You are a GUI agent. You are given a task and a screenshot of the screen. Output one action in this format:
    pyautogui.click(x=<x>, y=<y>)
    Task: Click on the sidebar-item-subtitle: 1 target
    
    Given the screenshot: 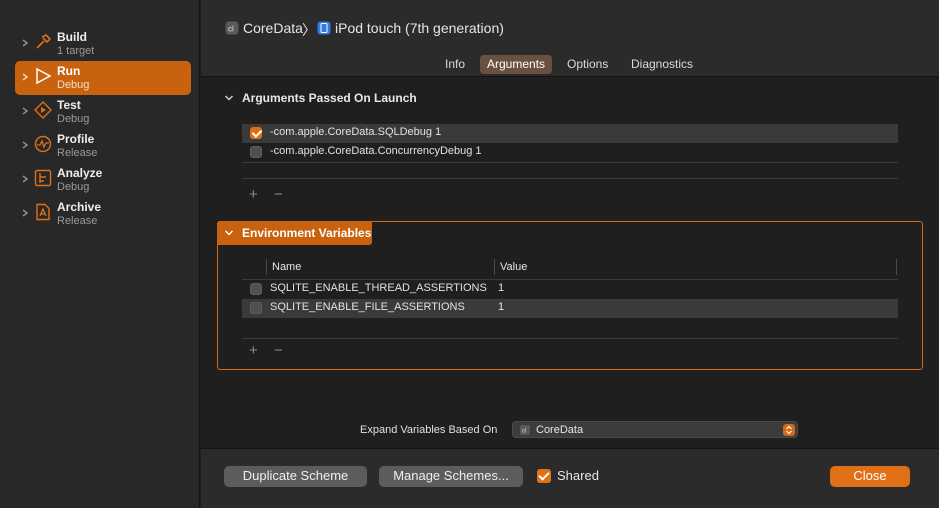 What is the action you would take?
    pyautogui.click(x=76, y=51)
    